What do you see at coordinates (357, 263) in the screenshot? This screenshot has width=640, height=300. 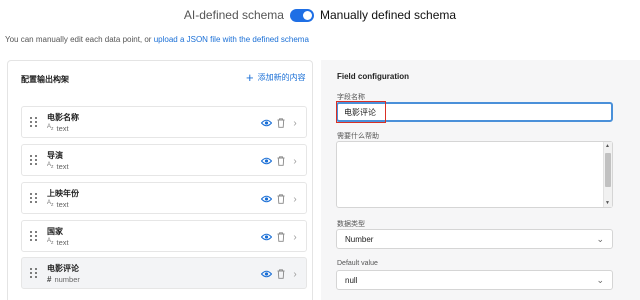 I see `default-value-label: Default value` at bounding box center [357, 263].